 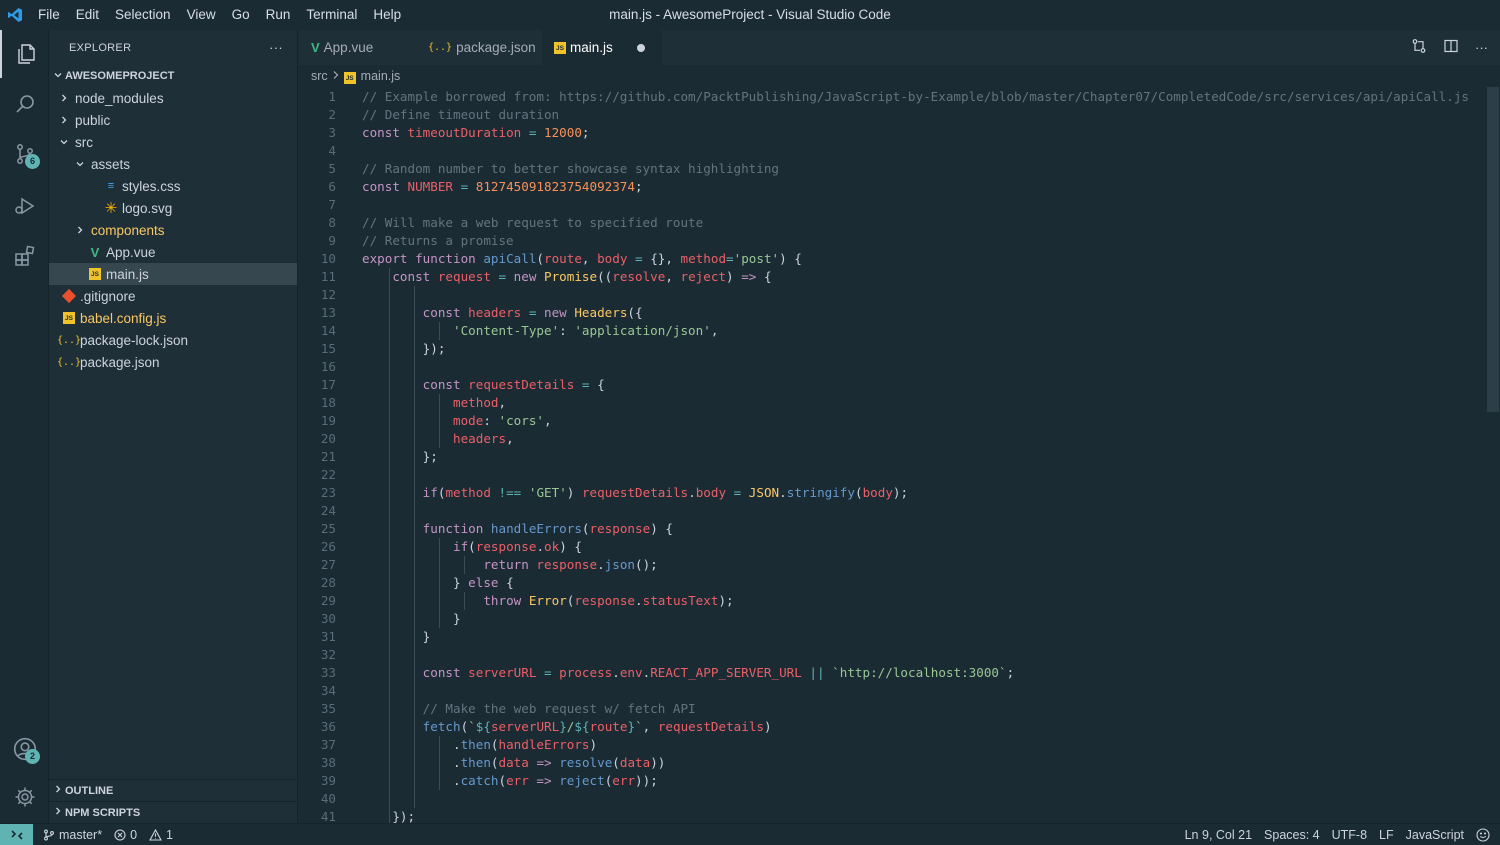 I want to click on explorer-title: EXPLORER, so click(x=100, y=47).